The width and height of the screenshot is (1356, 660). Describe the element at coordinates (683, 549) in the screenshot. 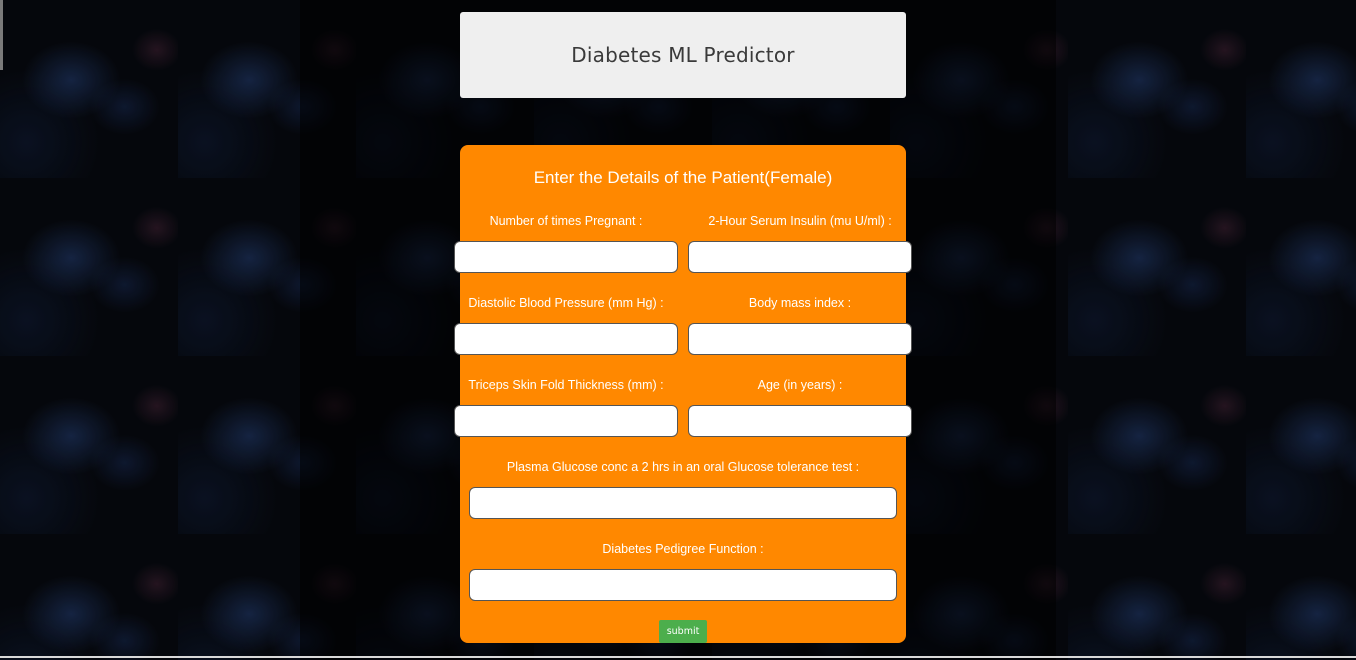

I see `pedigree-label: Diabetes Pedigree Function :` at that location.